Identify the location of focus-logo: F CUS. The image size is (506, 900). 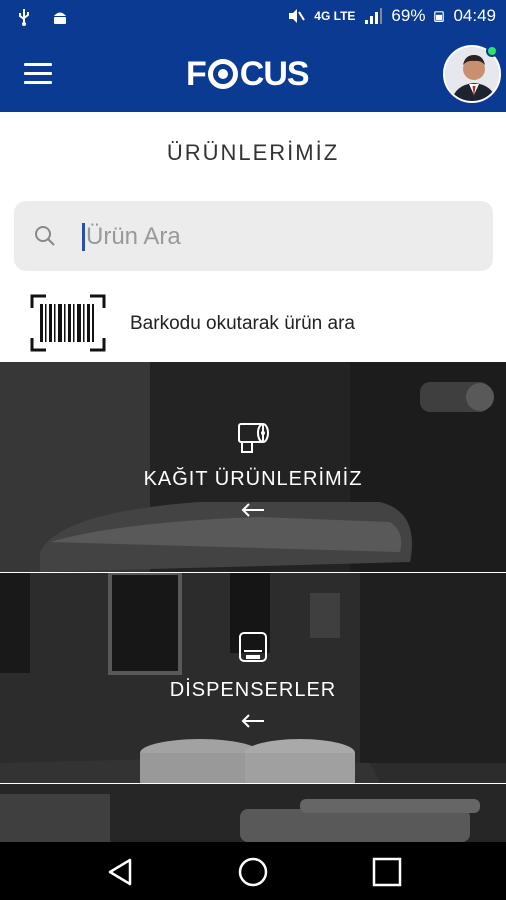
(248, 73).